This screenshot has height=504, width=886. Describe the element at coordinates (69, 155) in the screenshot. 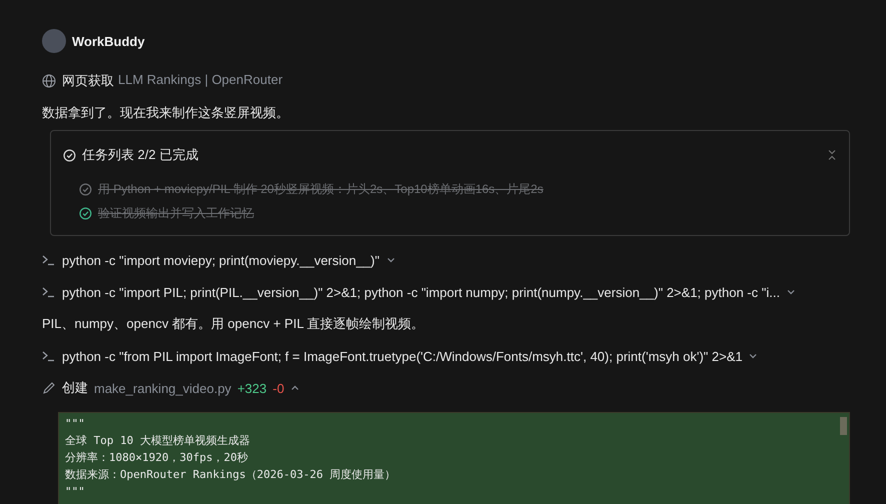

I see `check-circle-icon` at that location.